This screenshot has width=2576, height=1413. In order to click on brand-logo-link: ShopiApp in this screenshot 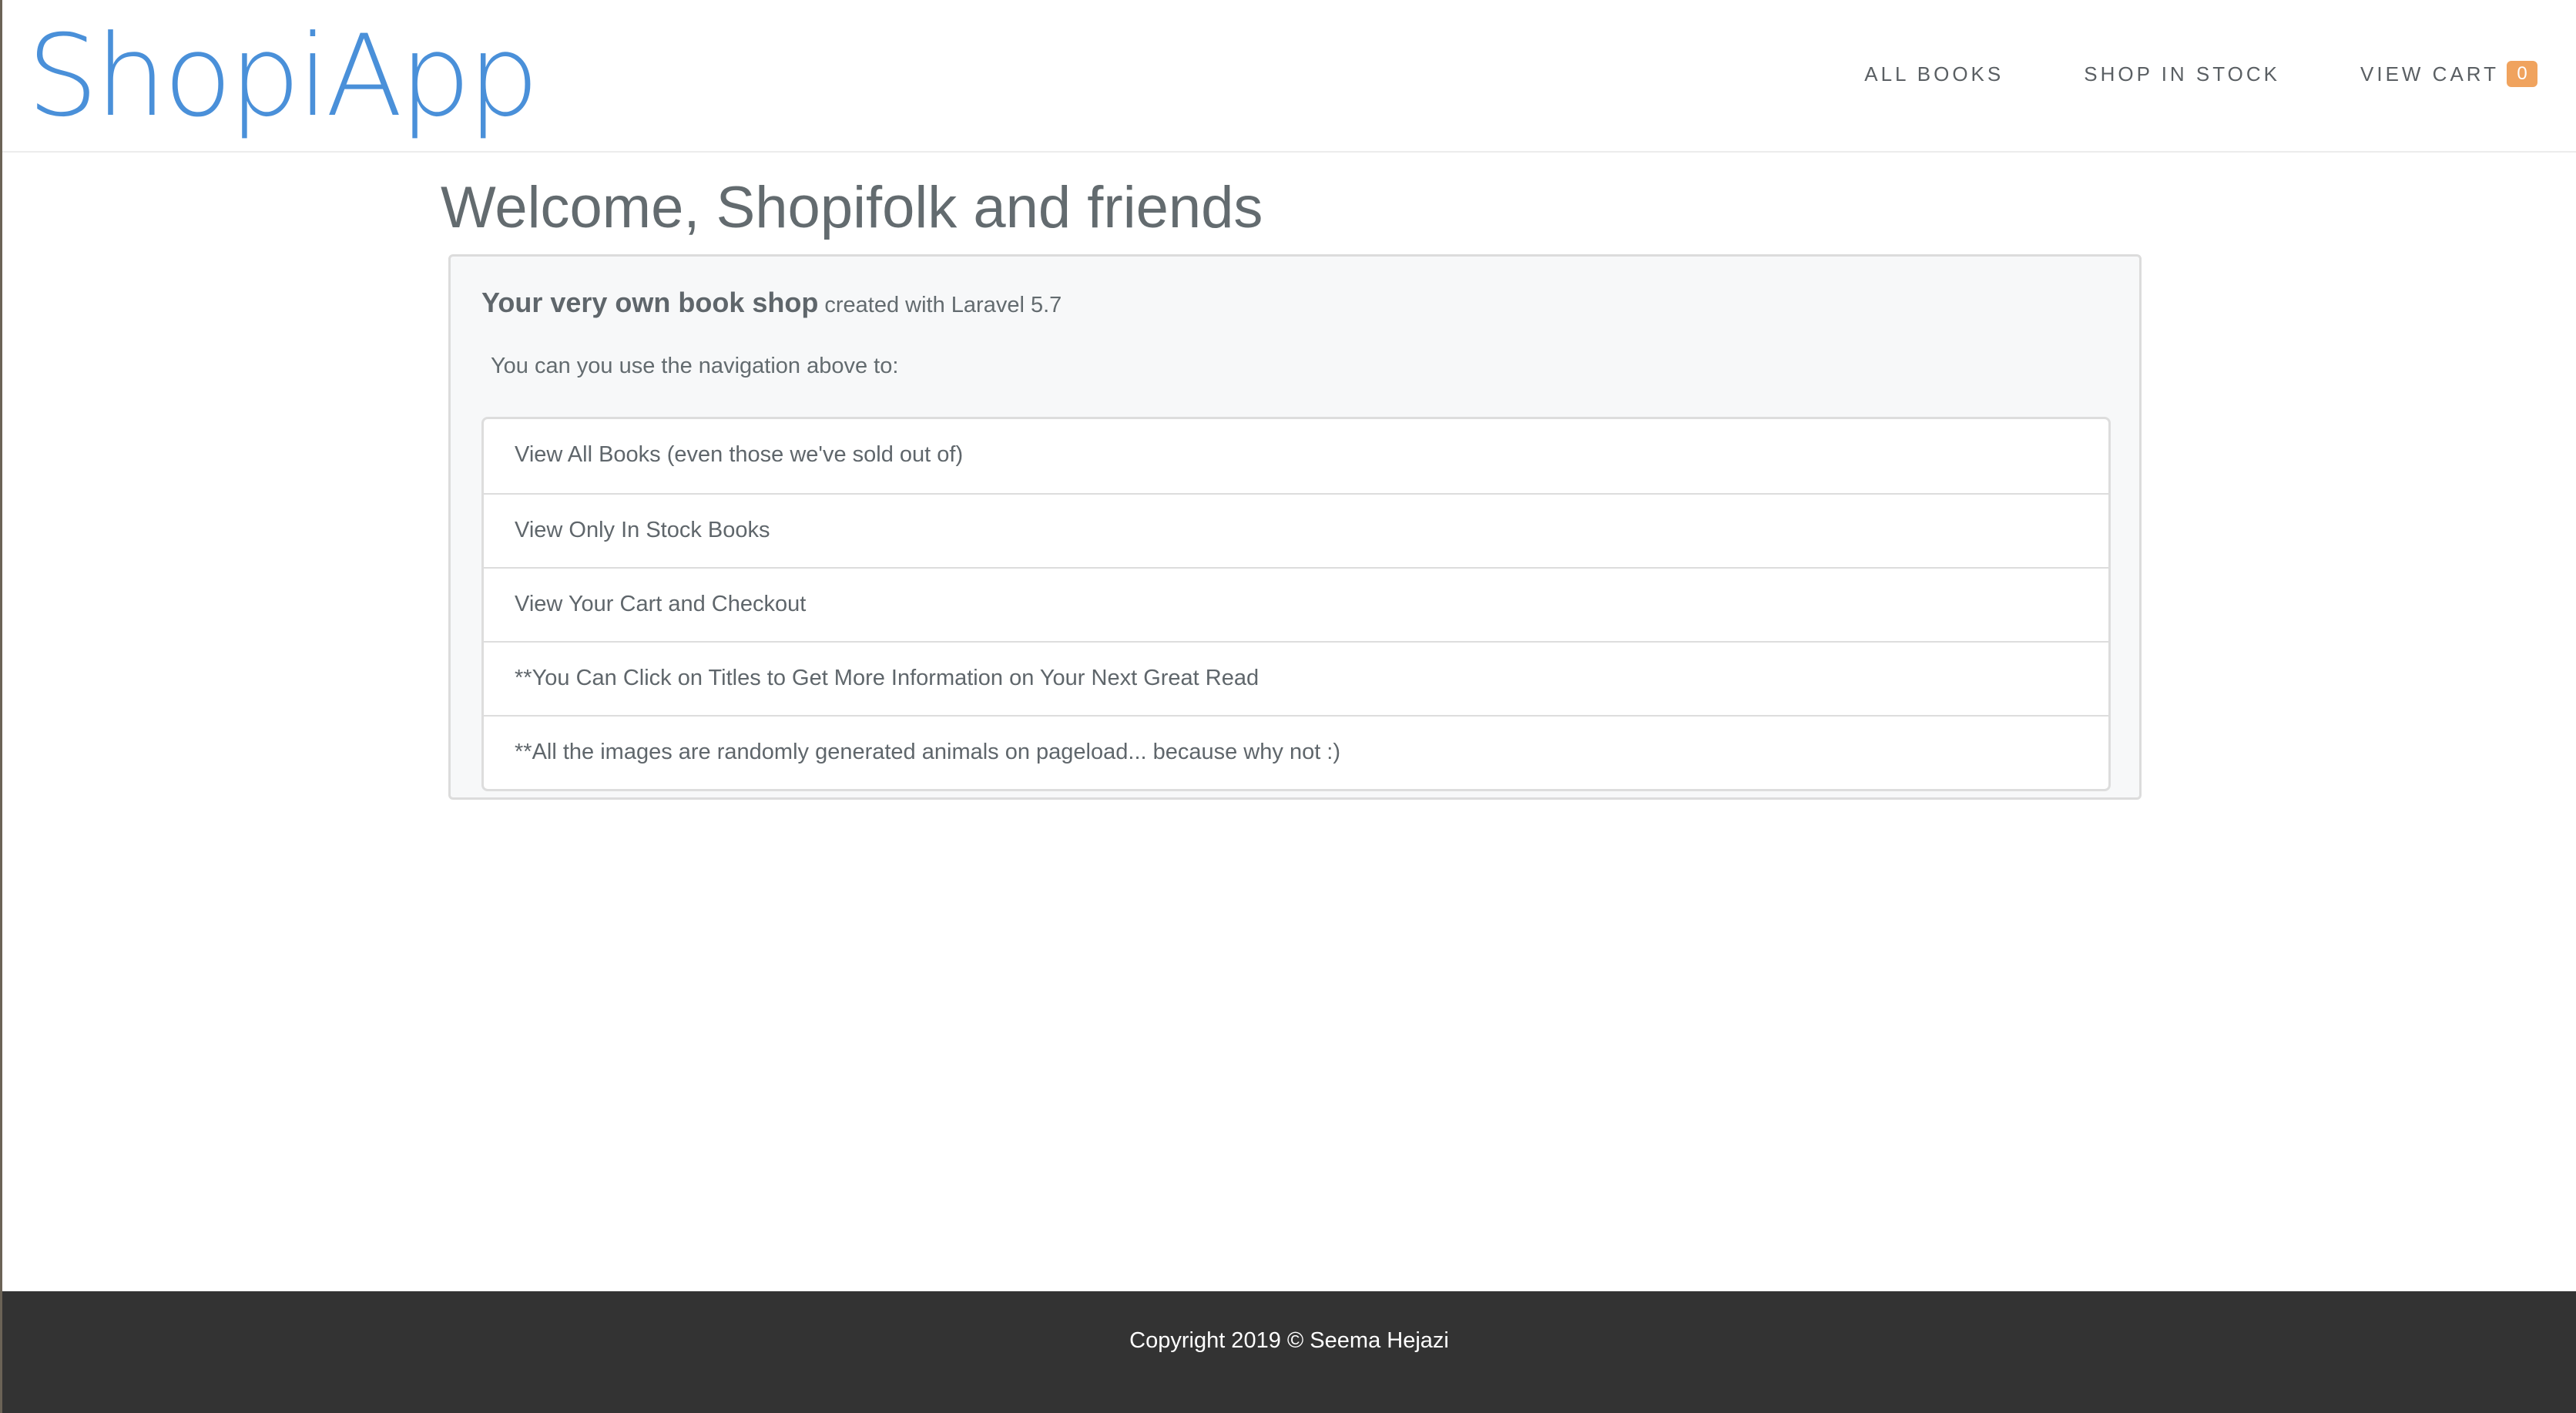, I will do `click(283, 76)`.